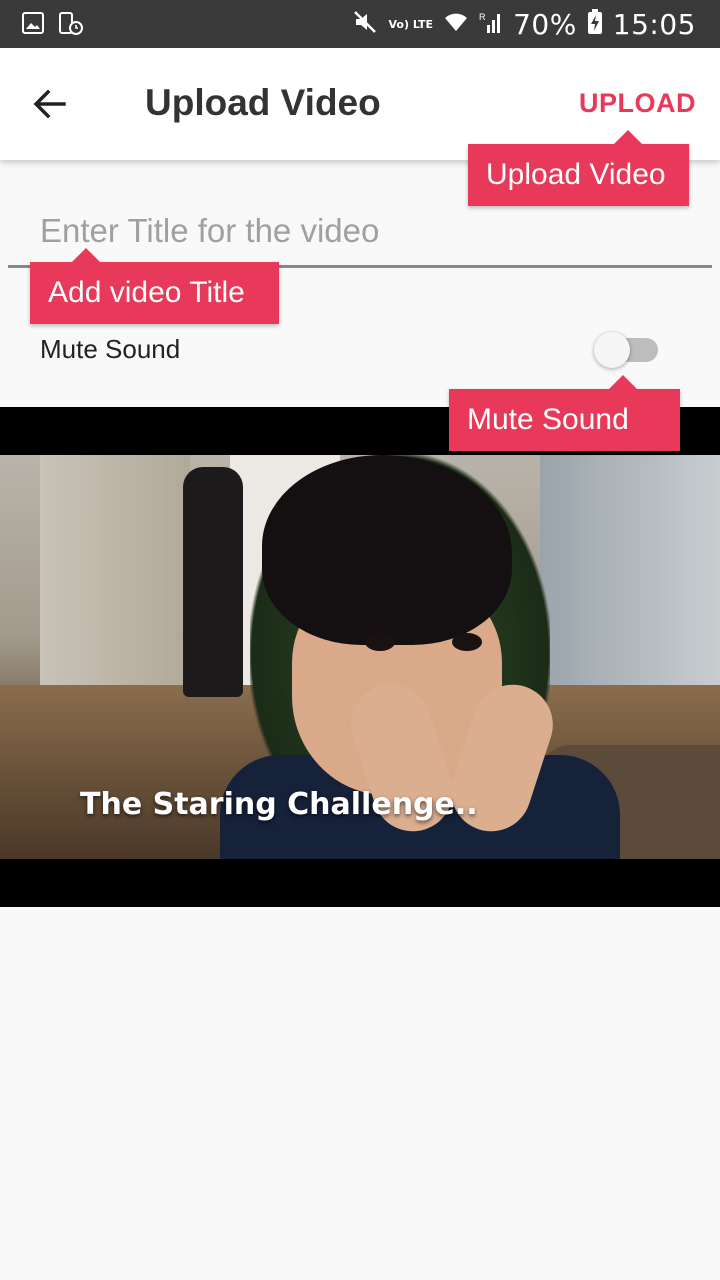  Describe the element at coordinates (360, 232) in the screenshot. I see `video-title-input` at that location.